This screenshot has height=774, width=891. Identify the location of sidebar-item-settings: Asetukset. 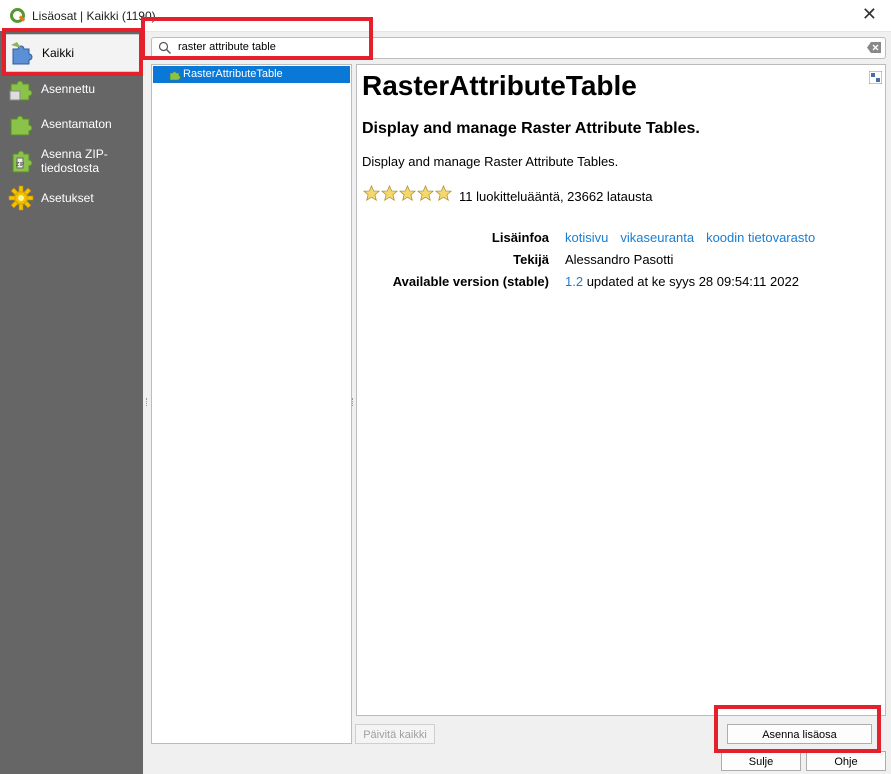
(71, 198).